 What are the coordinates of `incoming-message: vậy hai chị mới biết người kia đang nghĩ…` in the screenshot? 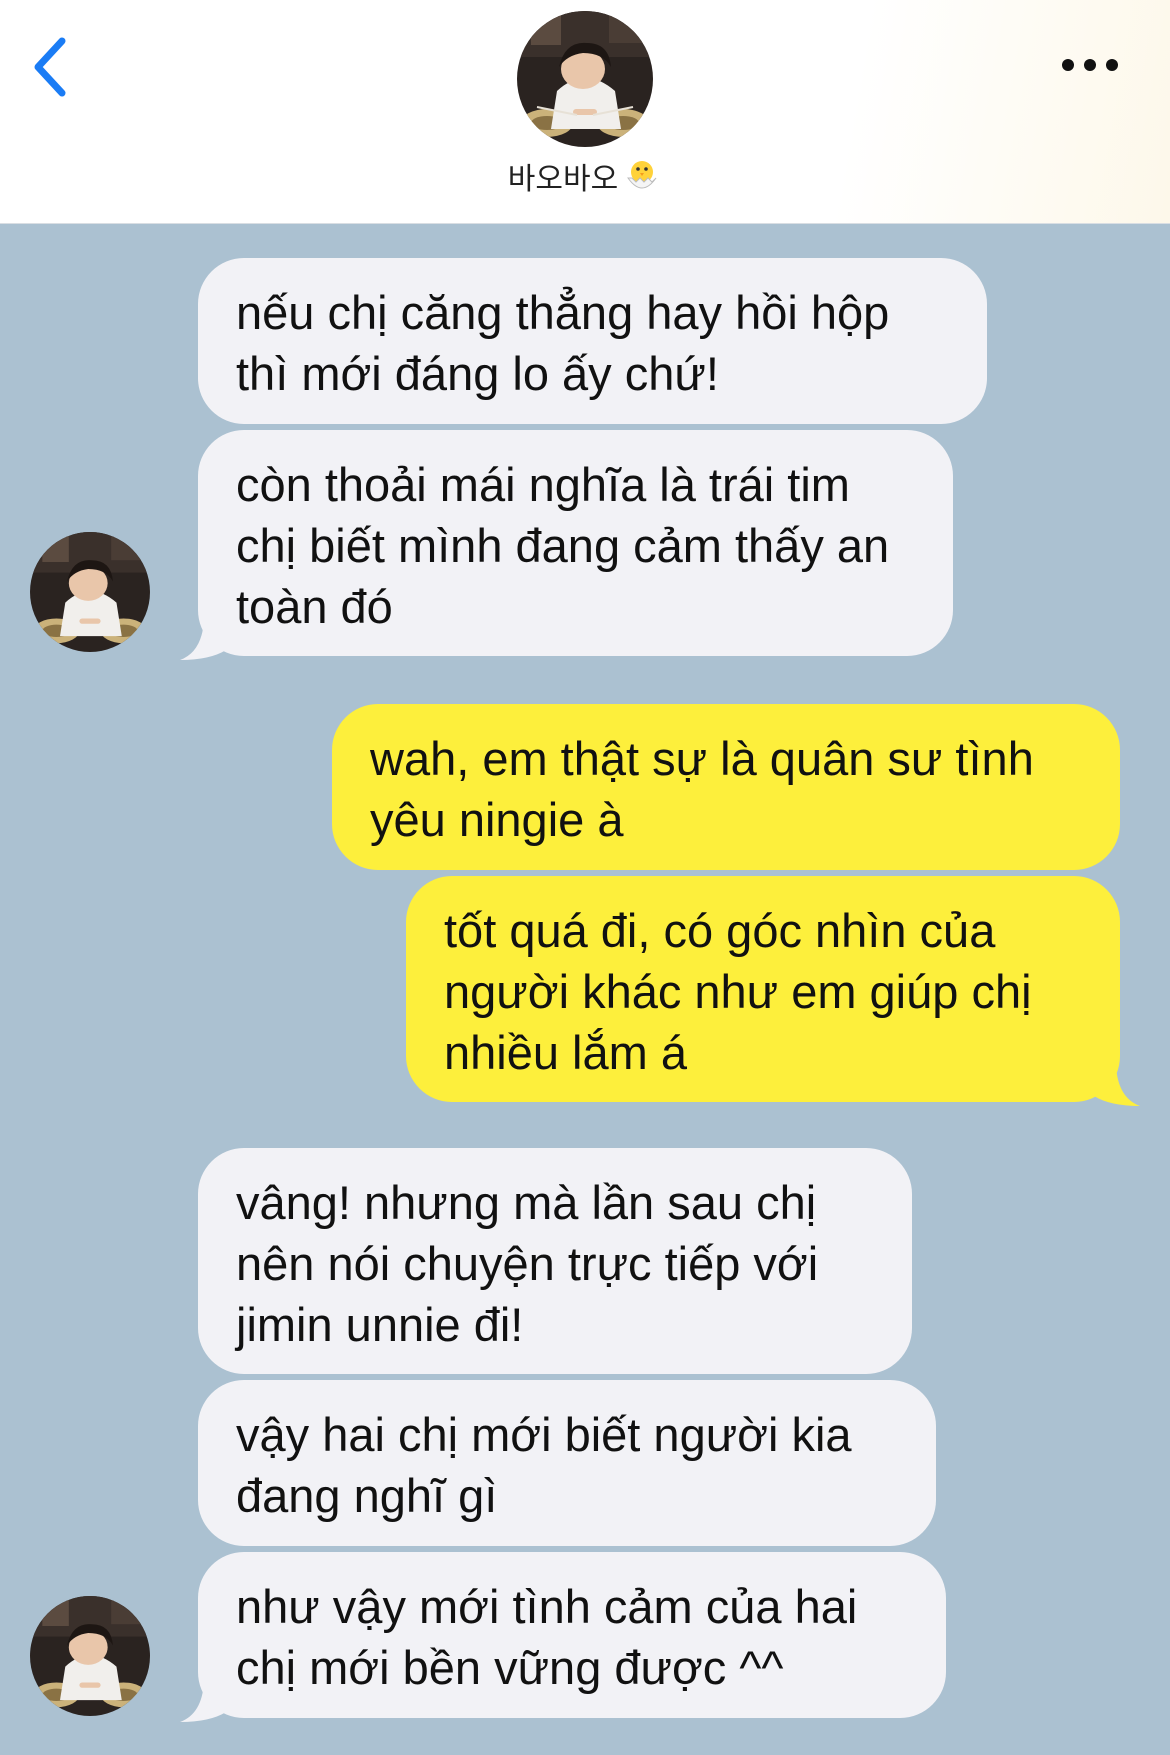 It's located at (567, 1463).